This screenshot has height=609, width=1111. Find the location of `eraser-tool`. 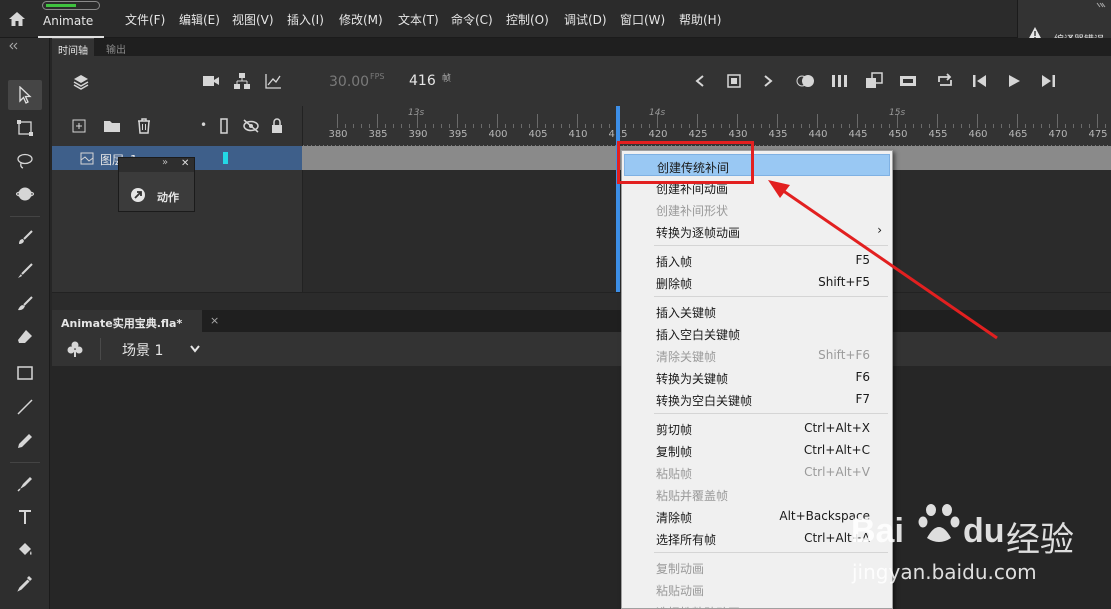

eraser-tool is located at coordinates (25, 337).